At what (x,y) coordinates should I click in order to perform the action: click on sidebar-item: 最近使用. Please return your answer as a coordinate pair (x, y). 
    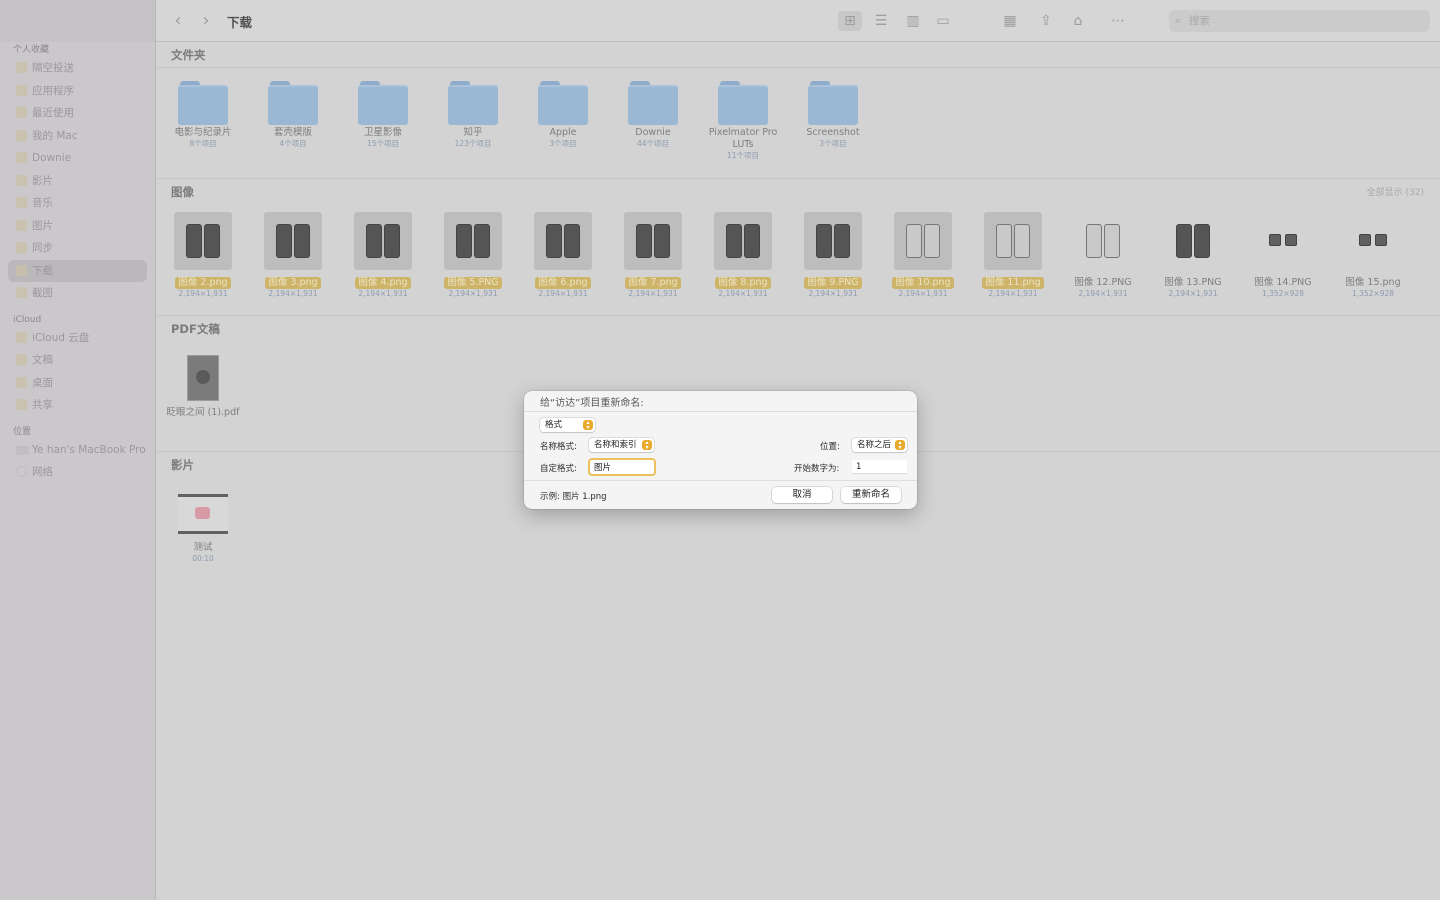
    Looking at the image, I should click on (77, 113).